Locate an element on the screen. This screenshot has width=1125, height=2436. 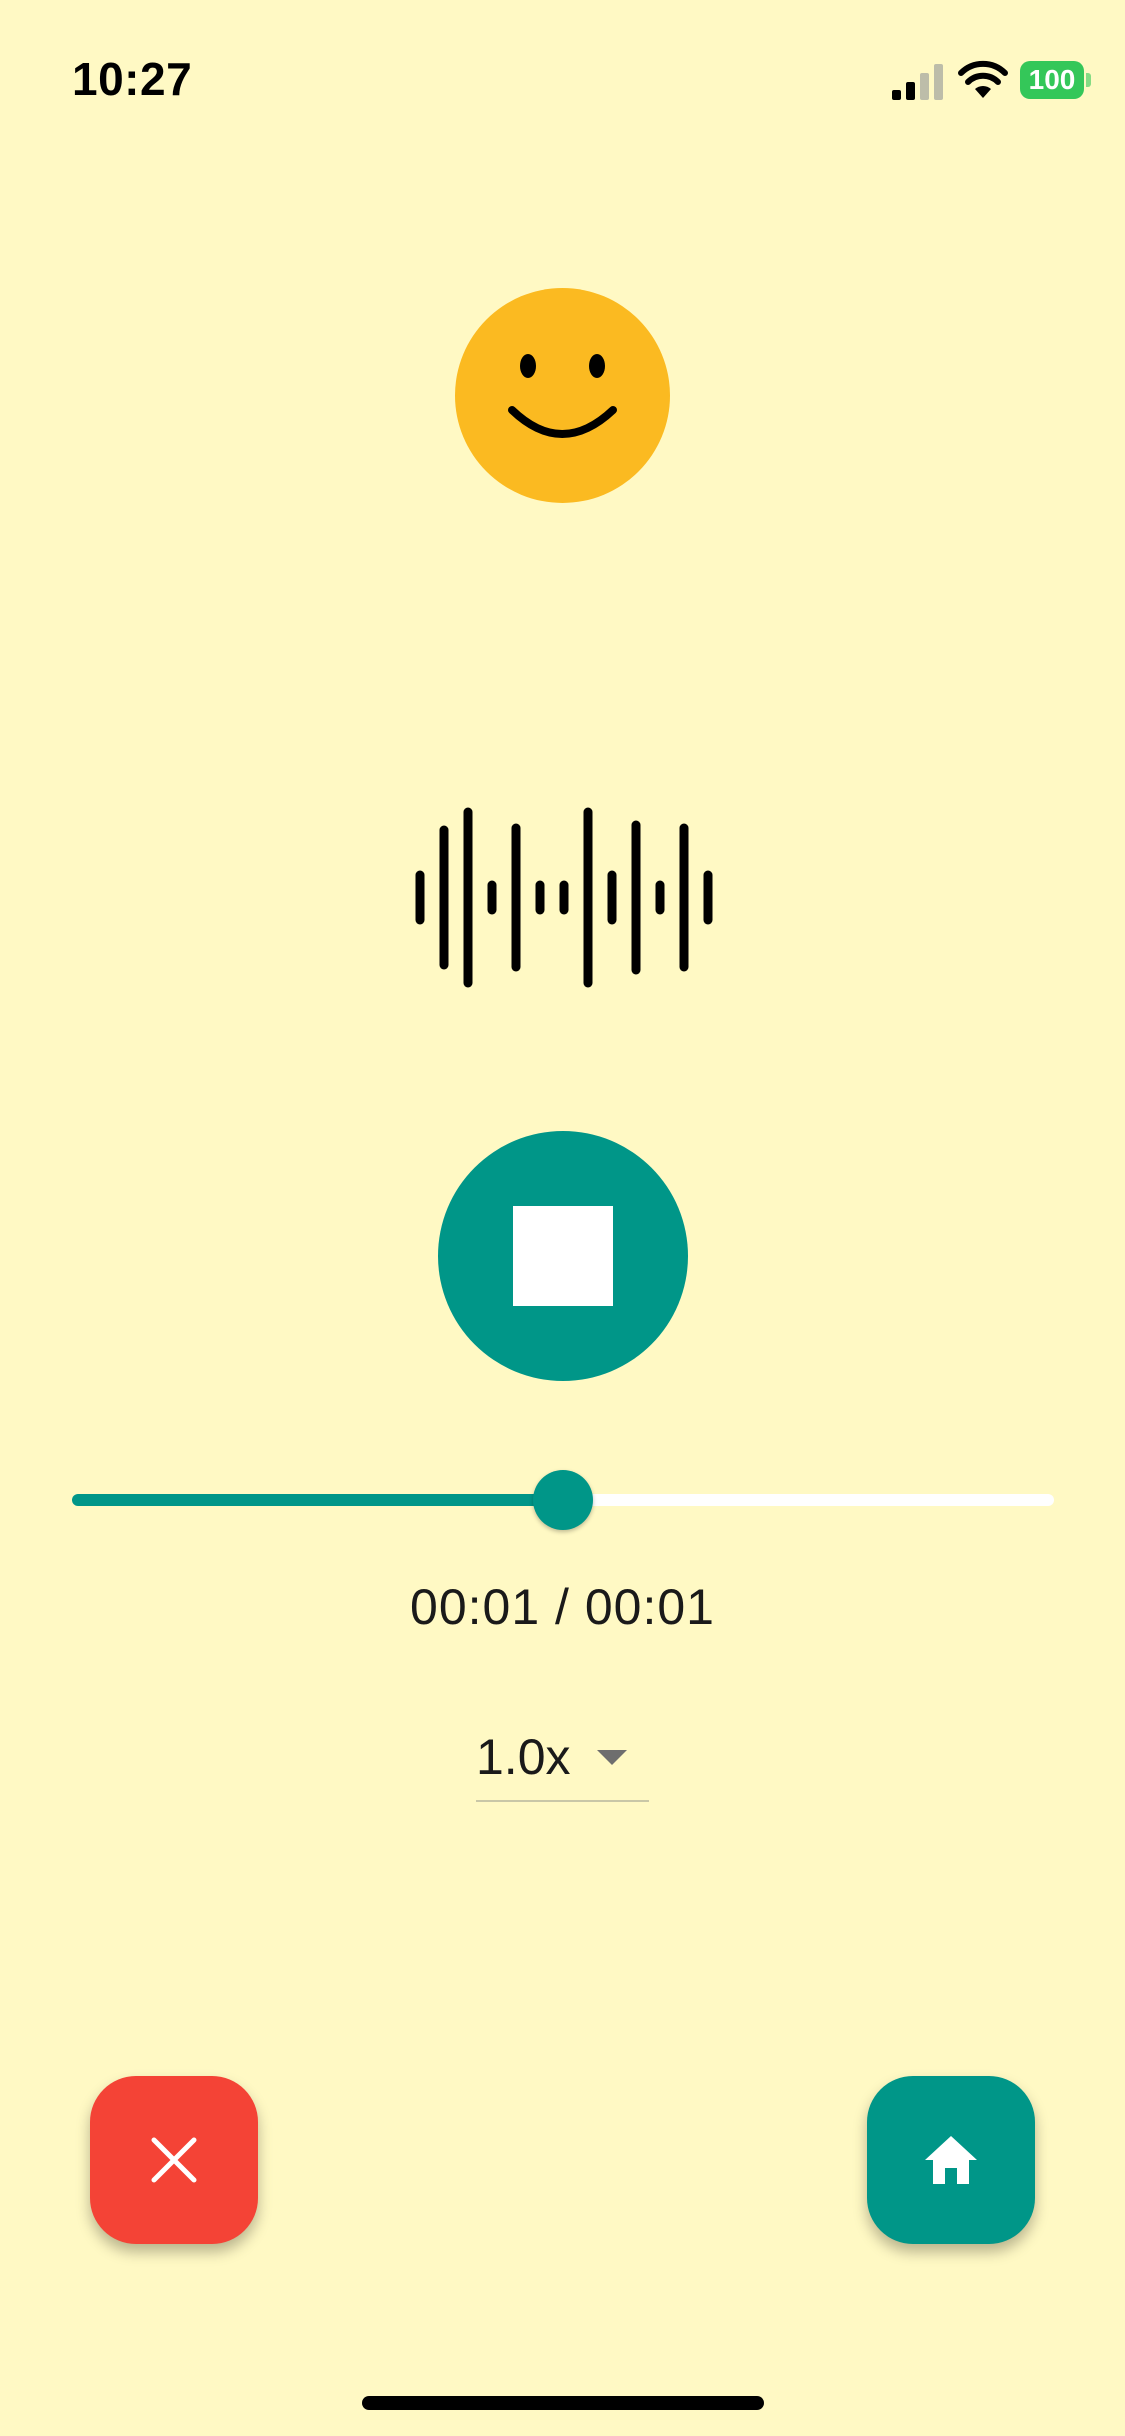
progress-slider is located at coordinates (563, 1500).